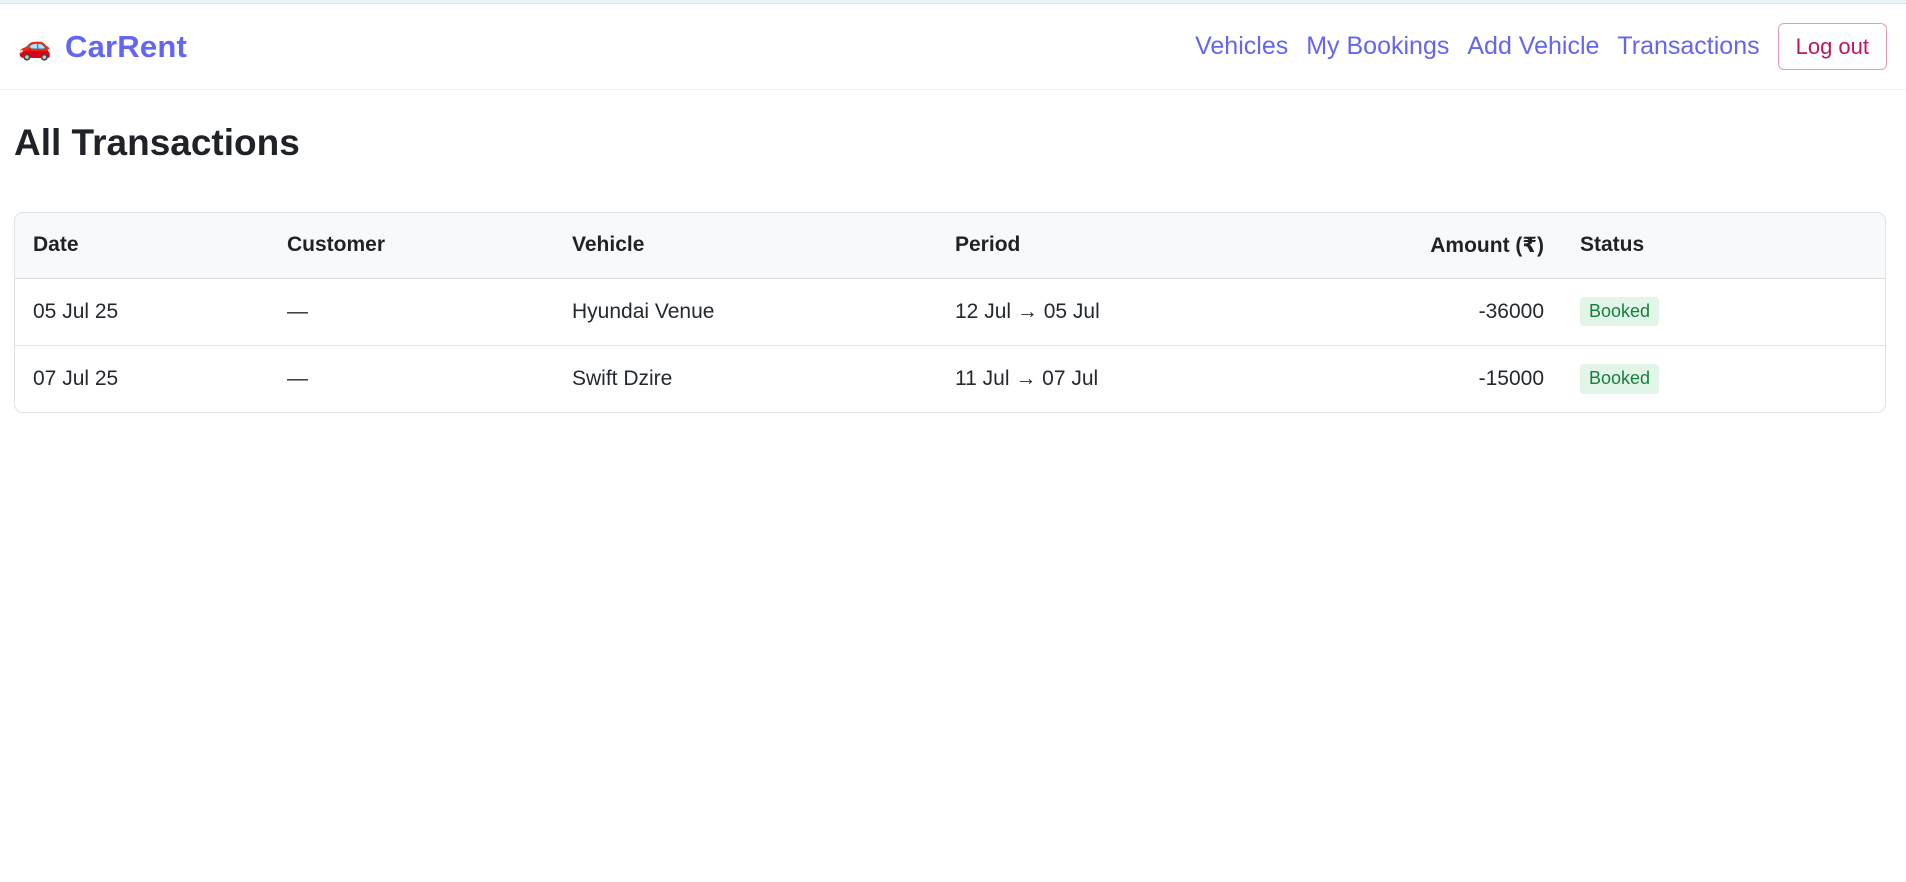 Image resolution: width=1906 pixels, height=882 pixels. I want to click on nav-link-add-vehicle: Add Vehicle, so click(1533, 46).